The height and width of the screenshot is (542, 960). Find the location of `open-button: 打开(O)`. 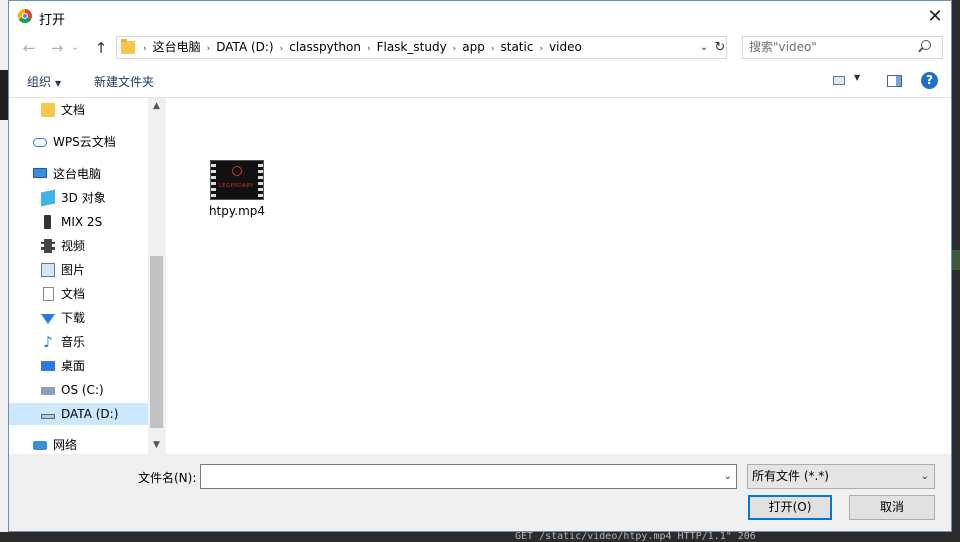

open-button: 打开(O) is located at coordinates (790, 507).